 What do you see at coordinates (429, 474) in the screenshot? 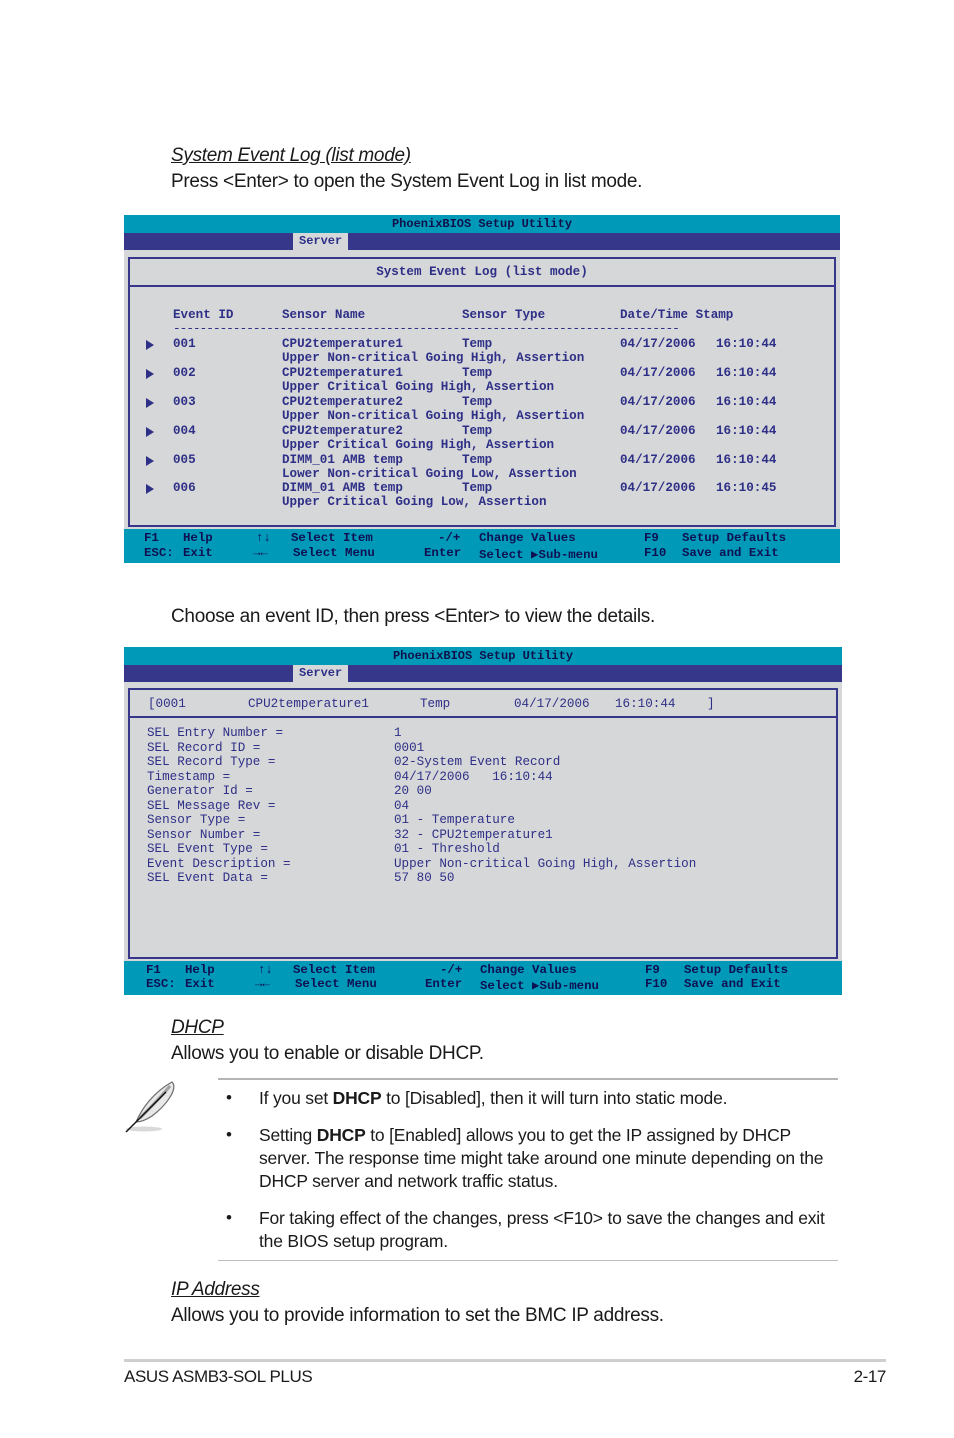
I see `event-description: Lower Non-critical Going Low, Assertion` at bounding box center [429, 474].